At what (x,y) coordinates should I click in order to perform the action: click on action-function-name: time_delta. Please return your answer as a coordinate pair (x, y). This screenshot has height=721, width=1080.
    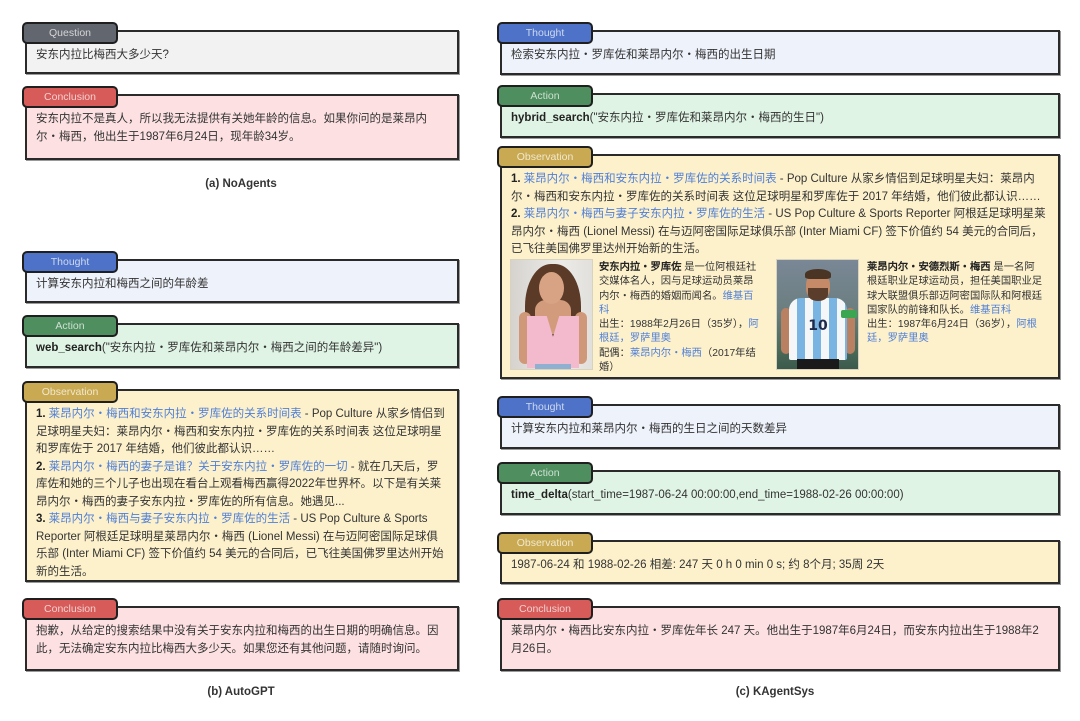
    Looking at the image, I should click on (539, 495).